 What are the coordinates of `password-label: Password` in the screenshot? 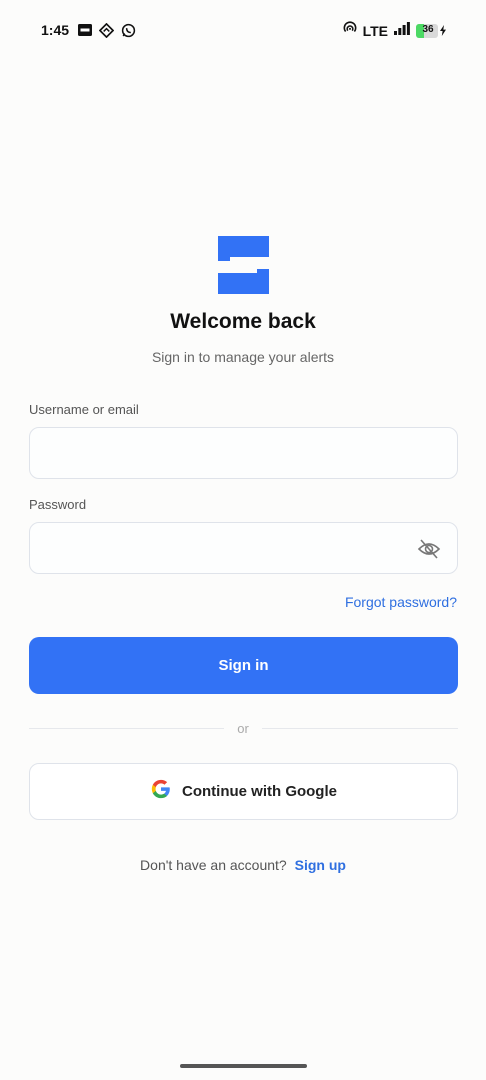 It's located at (58, 504).